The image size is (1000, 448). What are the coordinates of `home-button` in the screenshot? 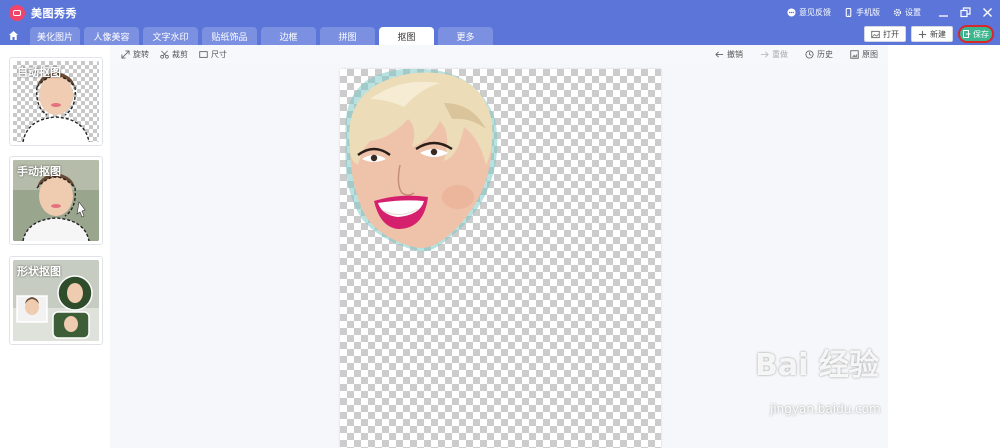 It's located at (13, 35).